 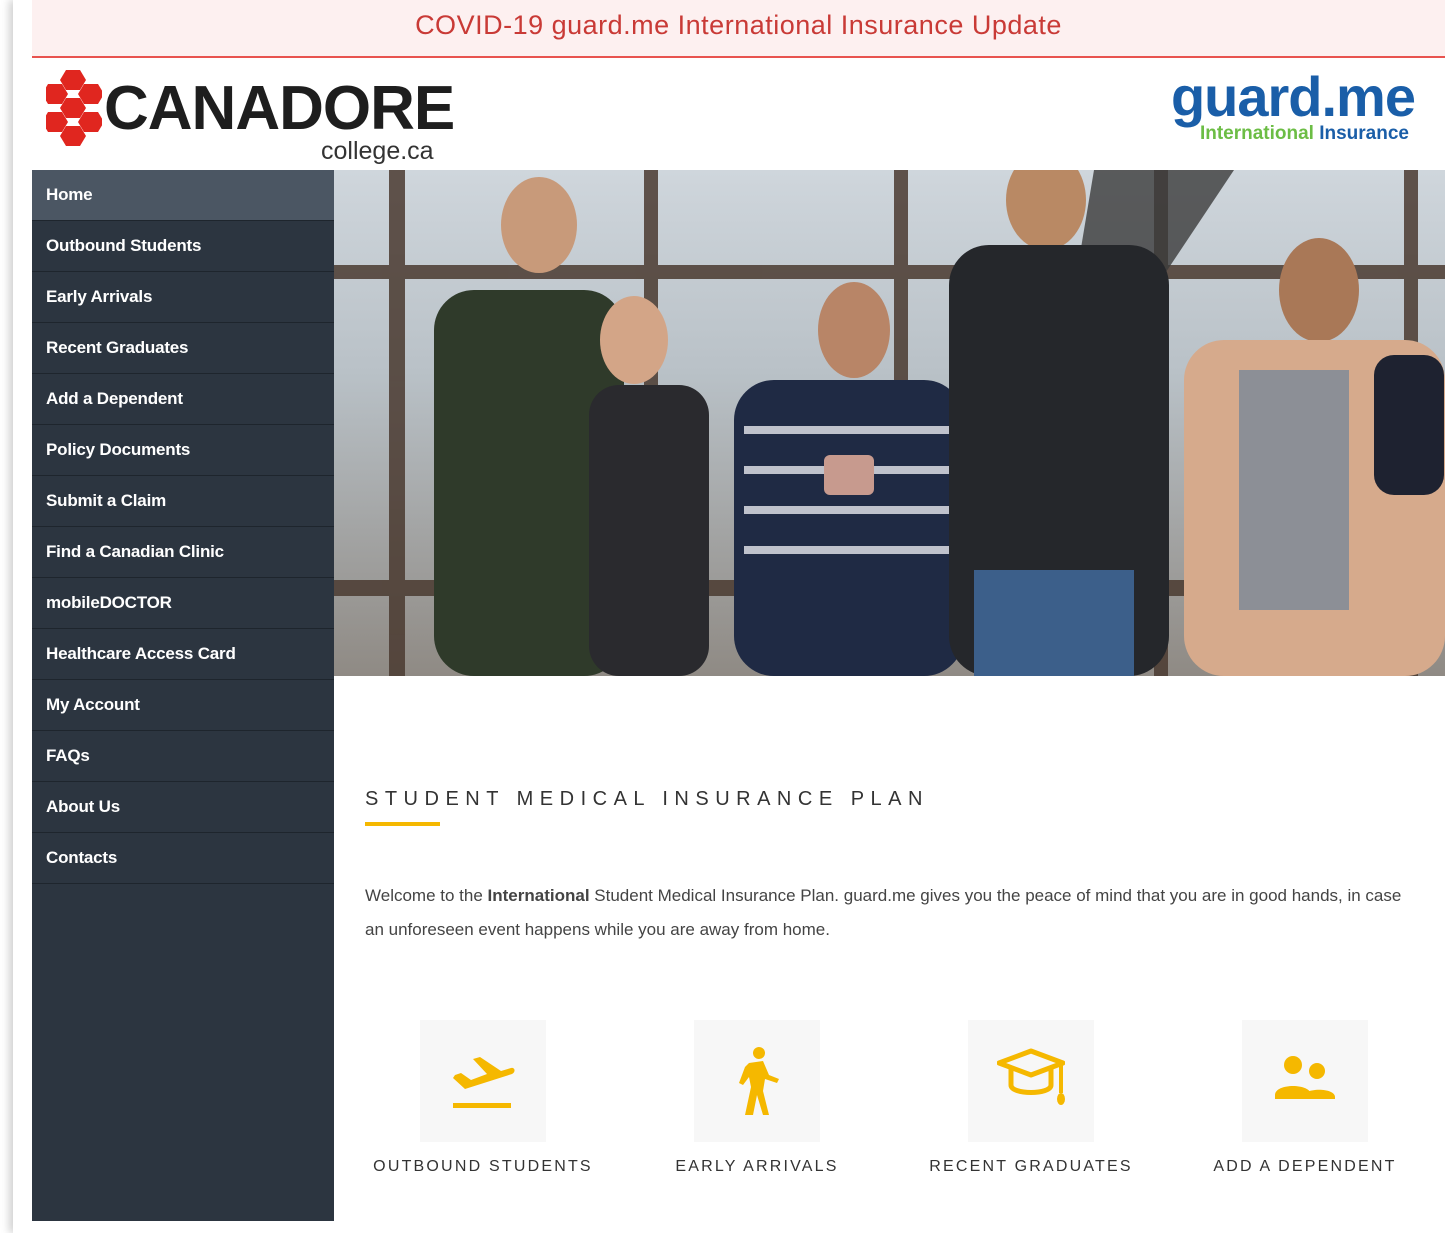 I want to click on sidebar-item-mobiledoctor: mobileDOCTOR, so click(x=183, y=603).